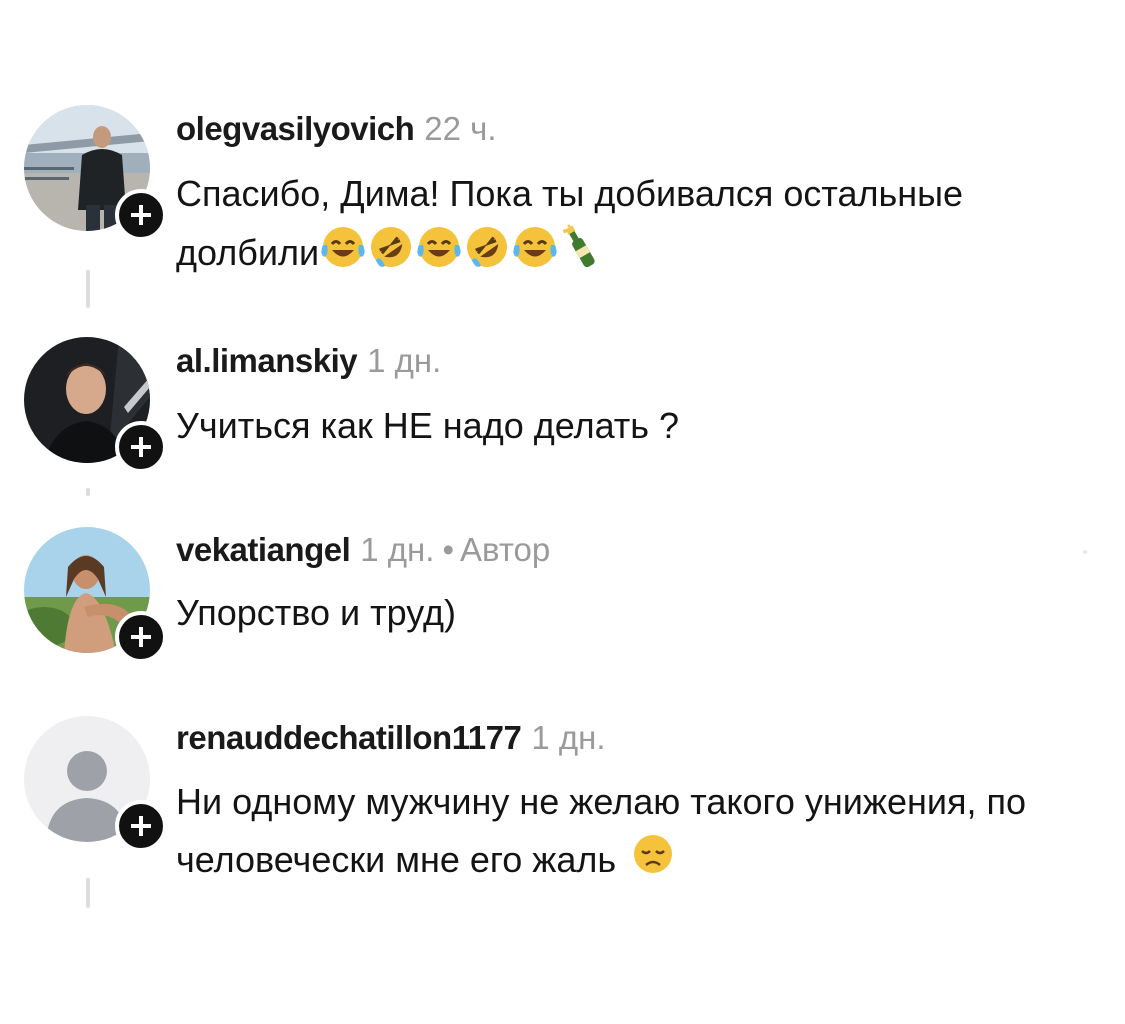  What do you see at coordinates (505, 549) in the screenshot?
I see `author-badge: Автор` at bounding box center [505, 549].